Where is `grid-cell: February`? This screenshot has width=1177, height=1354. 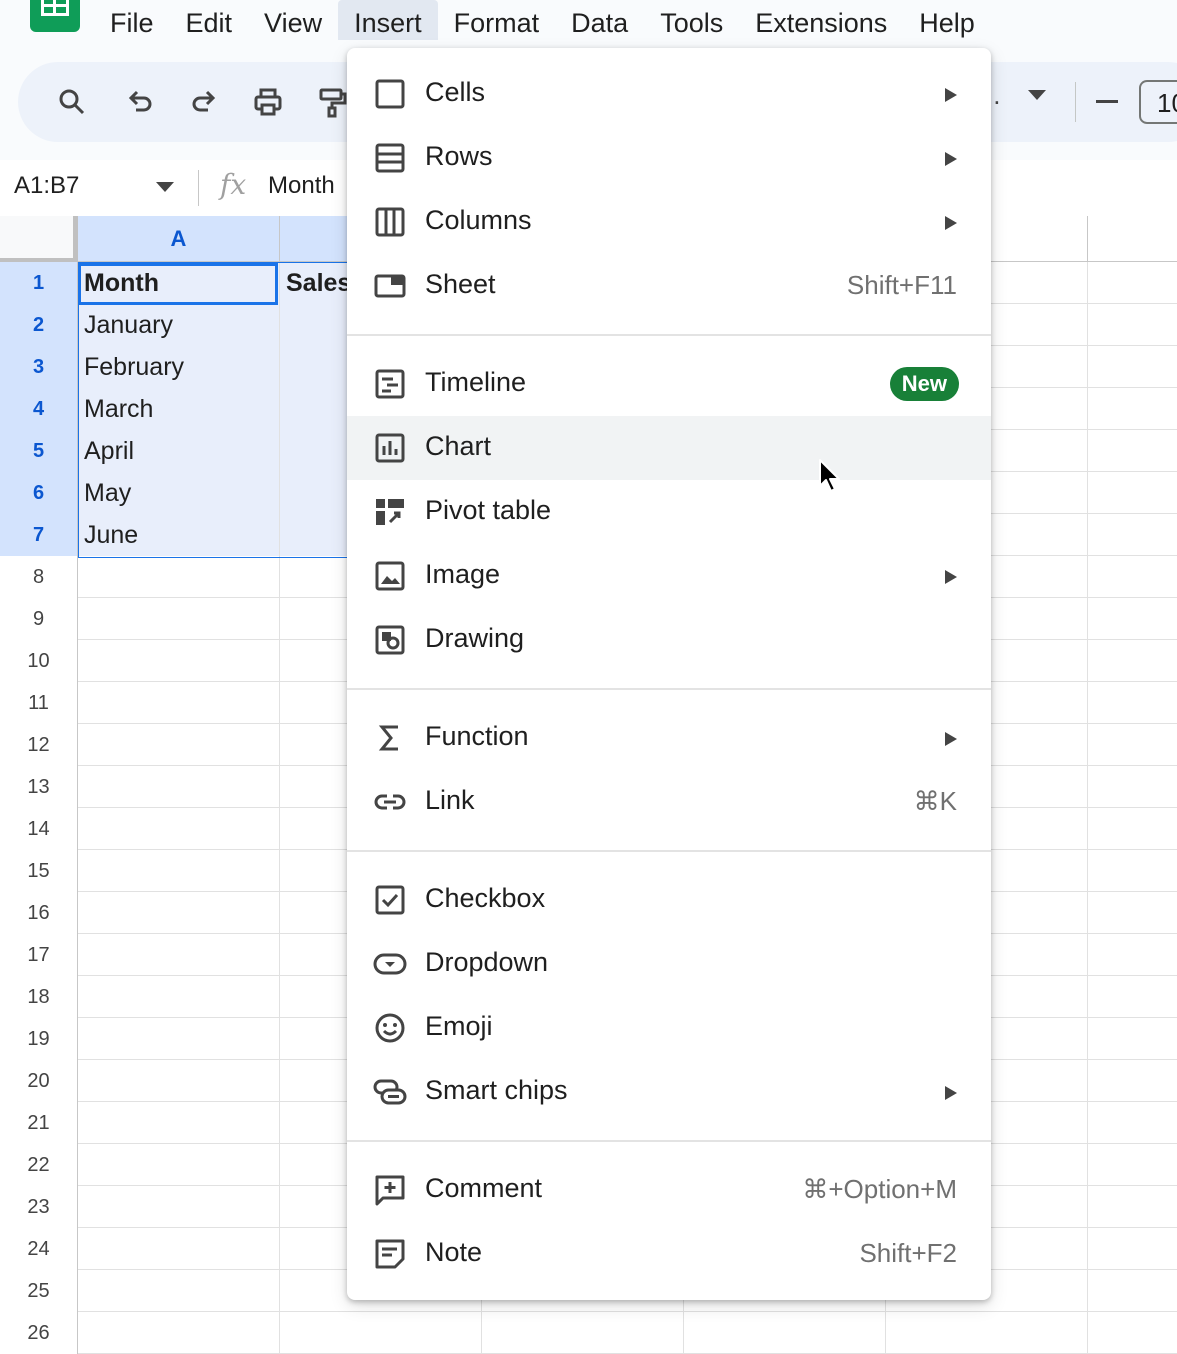
grid-cell: February is located at coordinates (179, 367).